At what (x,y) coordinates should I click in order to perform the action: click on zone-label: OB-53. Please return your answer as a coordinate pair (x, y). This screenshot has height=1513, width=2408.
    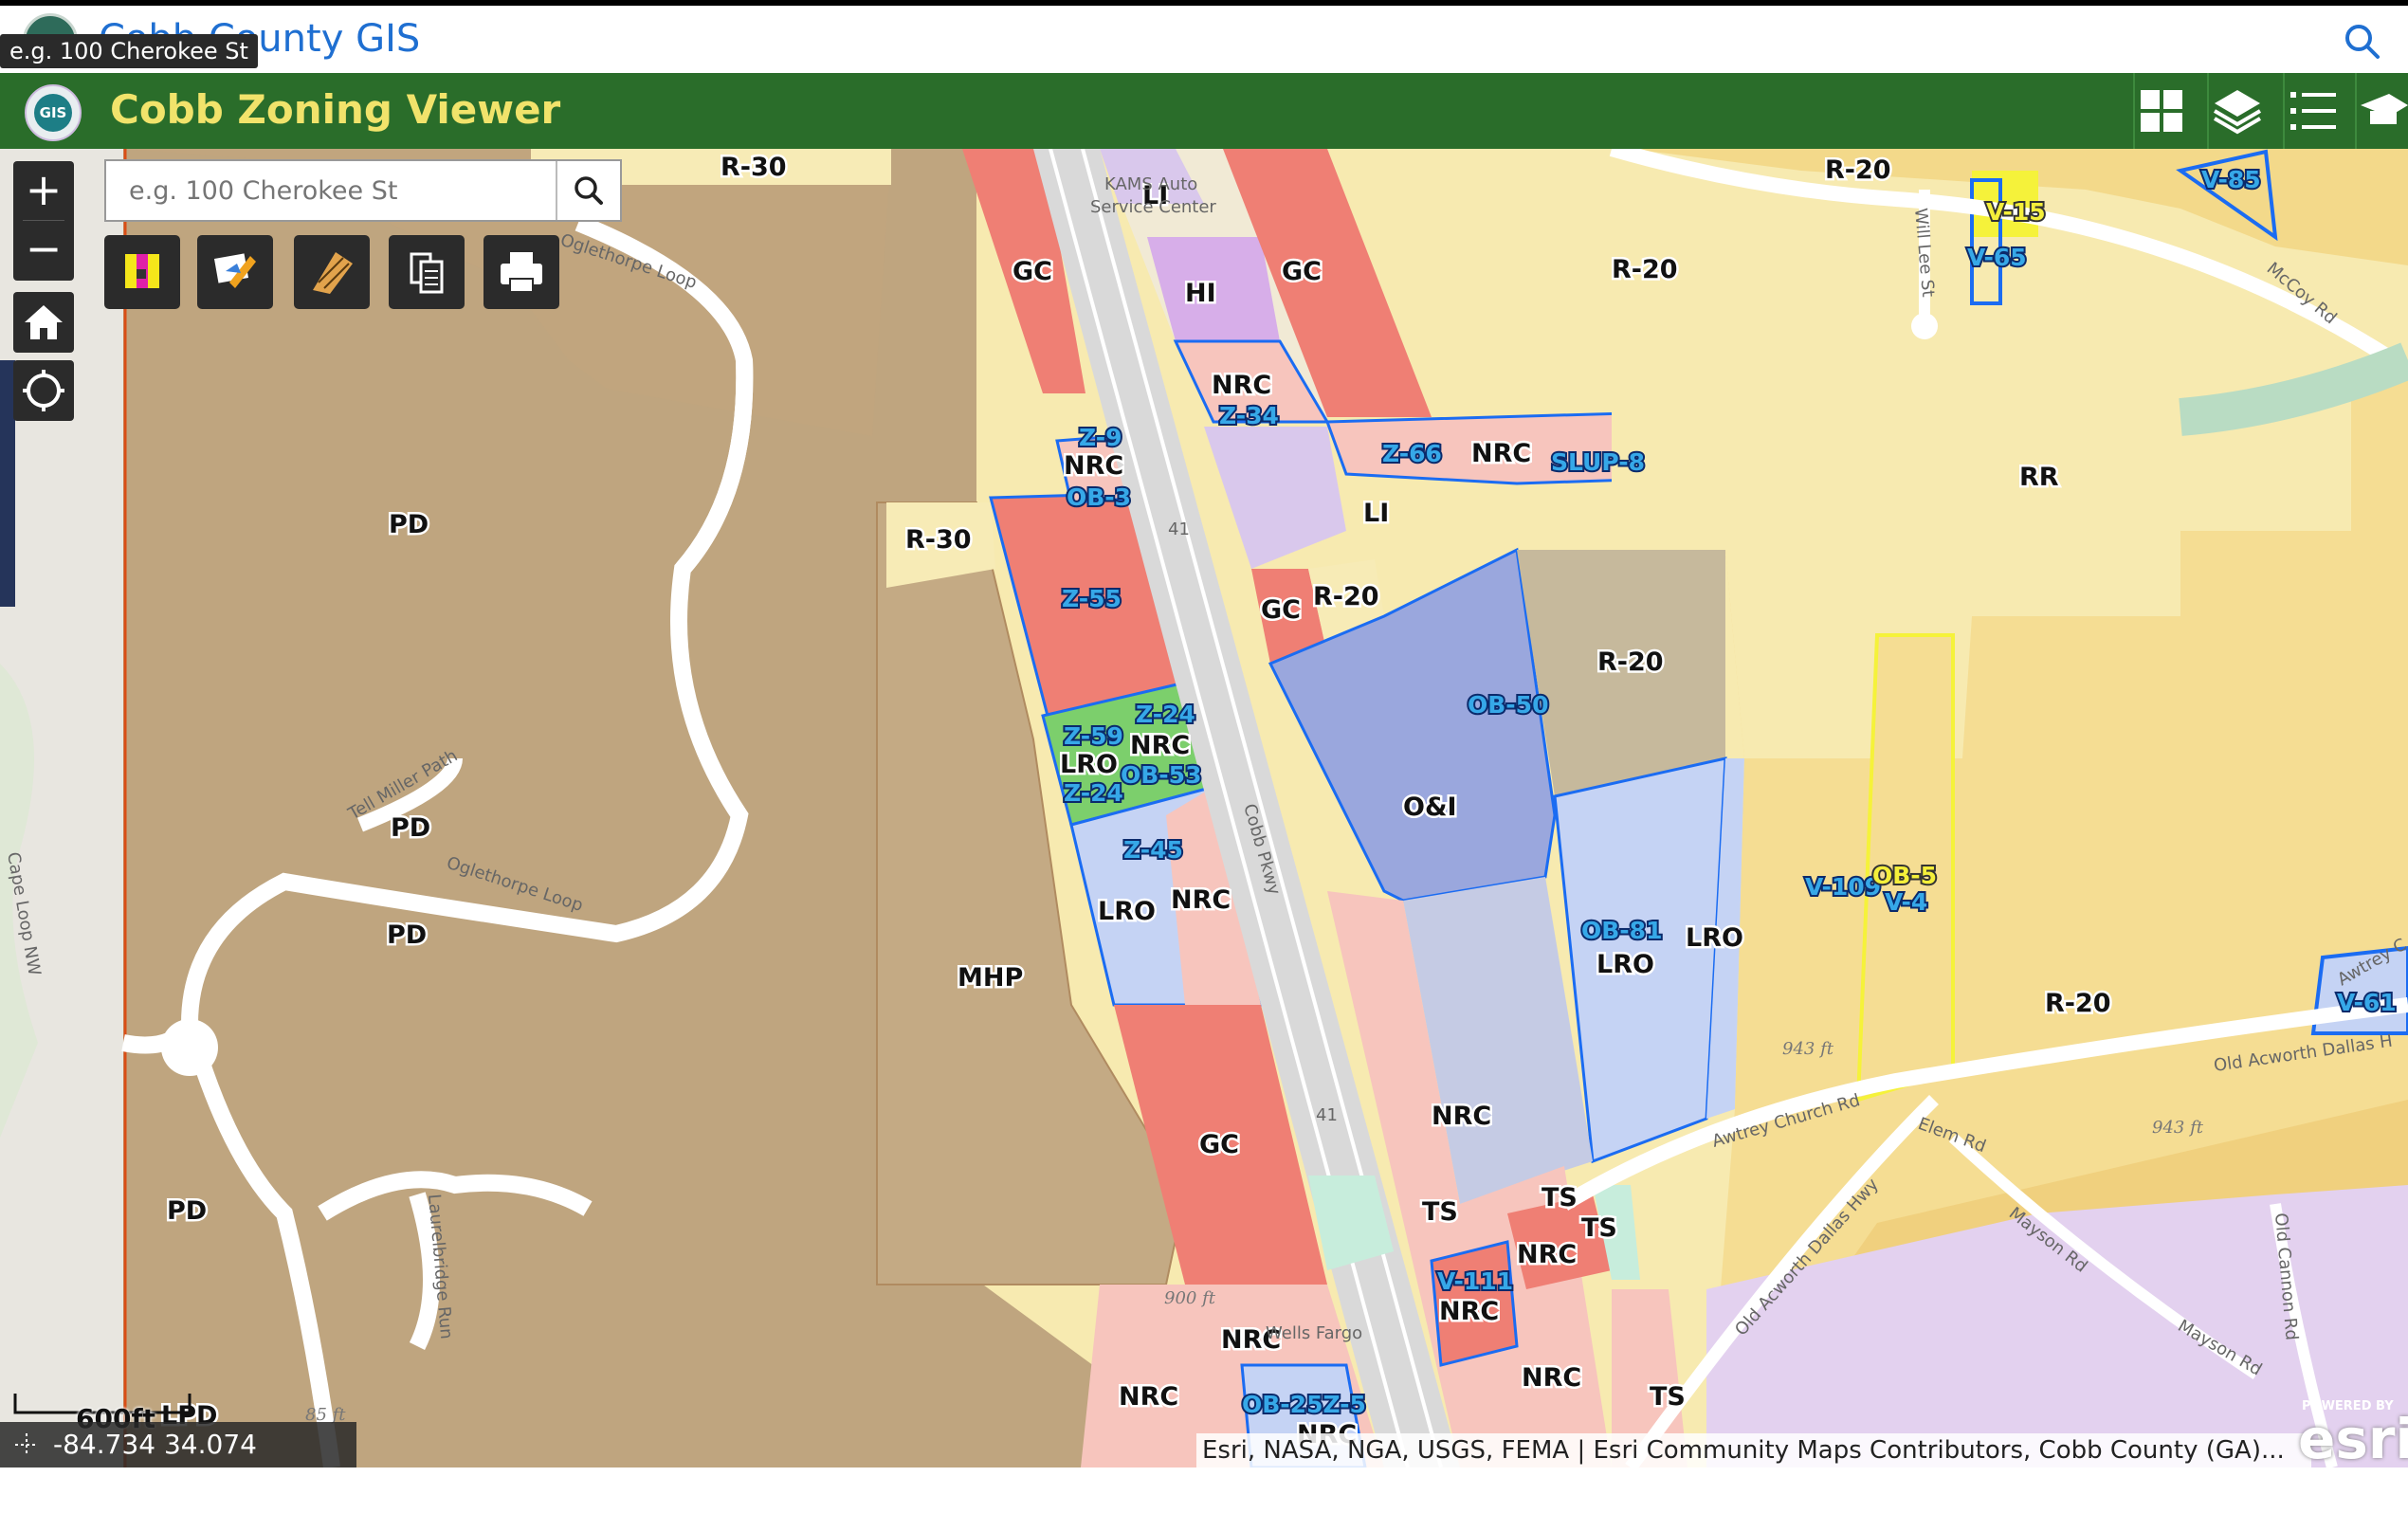
    Looking at the image, I should click on (1161, 775).